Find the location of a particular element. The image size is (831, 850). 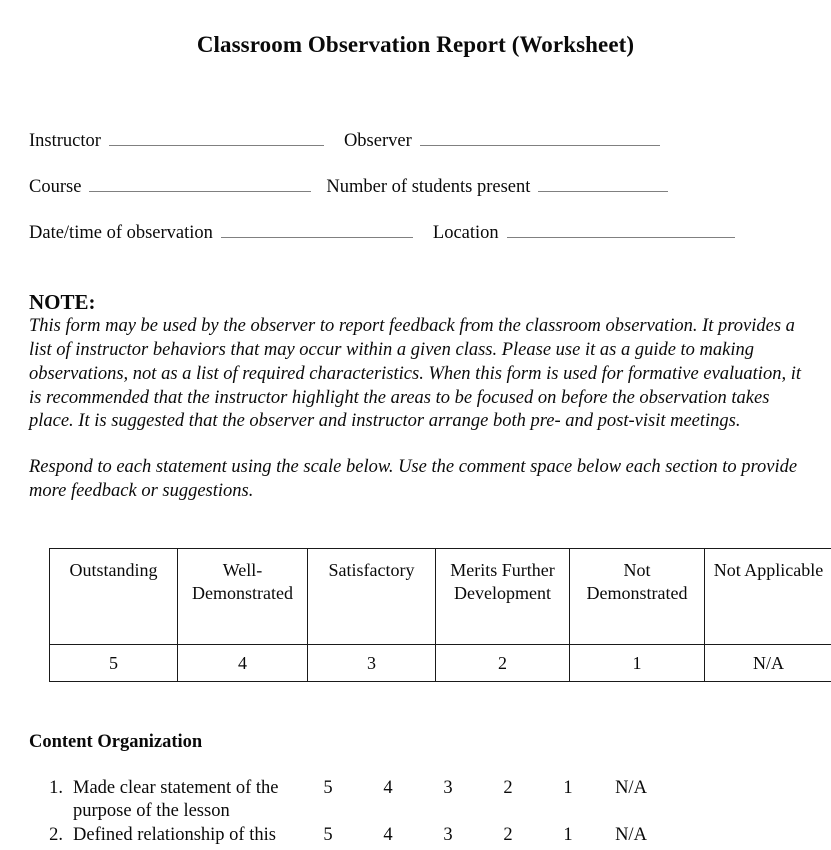

field-course-label: Course is located at coordinates (55, 187).